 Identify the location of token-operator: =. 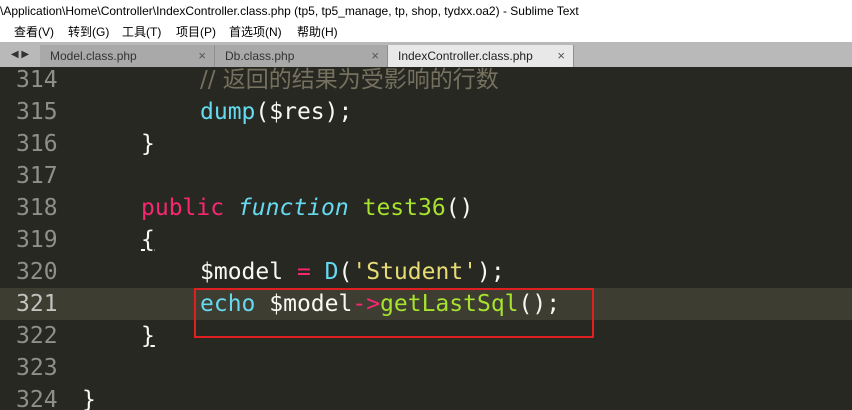
(303, 272).